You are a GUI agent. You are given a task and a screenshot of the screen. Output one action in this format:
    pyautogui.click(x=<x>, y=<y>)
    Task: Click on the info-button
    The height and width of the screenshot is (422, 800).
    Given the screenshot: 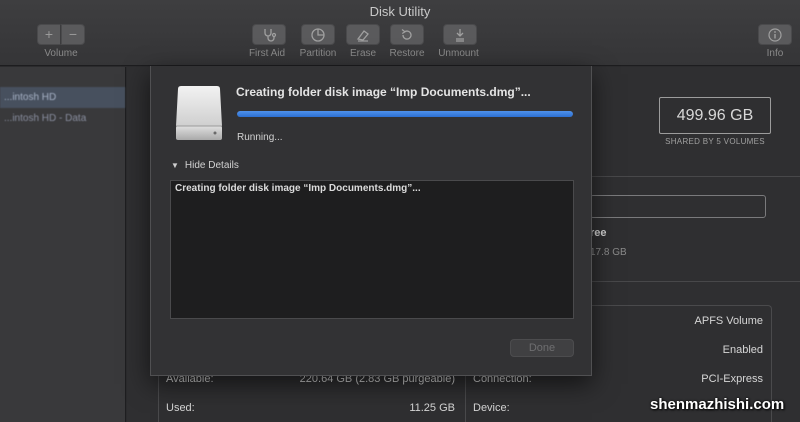 What is the action you would take?
    pyautogui.click(x=775, y=34)
    